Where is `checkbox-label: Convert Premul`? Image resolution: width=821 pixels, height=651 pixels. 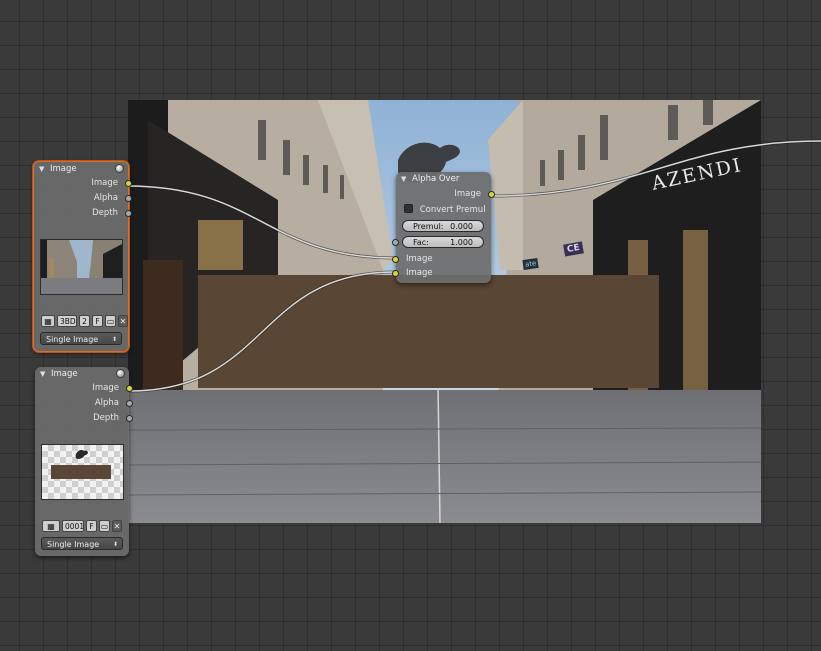
checkbox-label: Convert Premul is located at coordinates (452, 210).